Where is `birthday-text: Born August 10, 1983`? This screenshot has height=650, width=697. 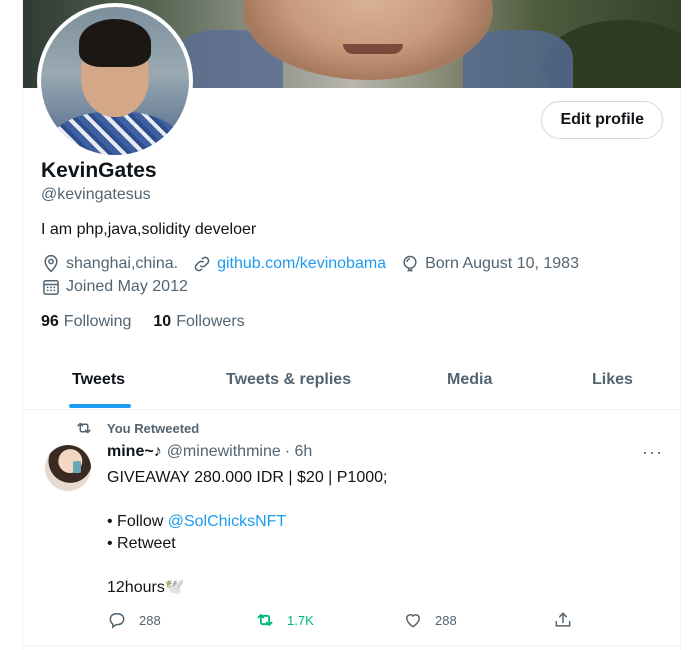
birthday-text: Born August 10, 1983 is located at coordinates (502, 263).